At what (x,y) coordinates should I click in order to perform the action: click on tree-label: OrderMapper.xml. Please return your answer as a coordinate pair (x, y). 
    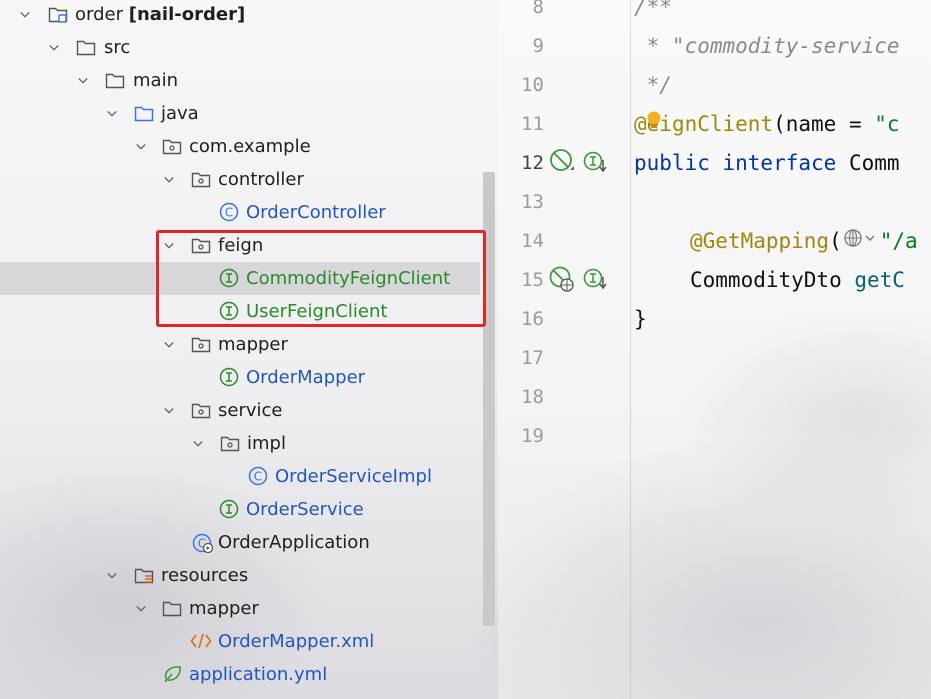
    Looking at the image, I should click on (296, 641).